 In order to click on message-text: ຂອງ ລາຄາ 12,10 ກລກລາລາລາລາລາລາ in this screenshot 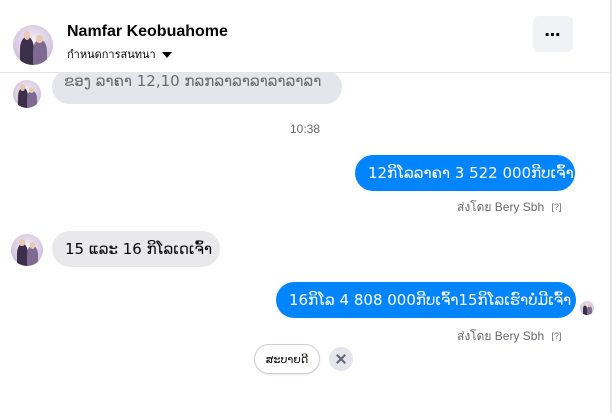, I will do `click(193, 81)`.